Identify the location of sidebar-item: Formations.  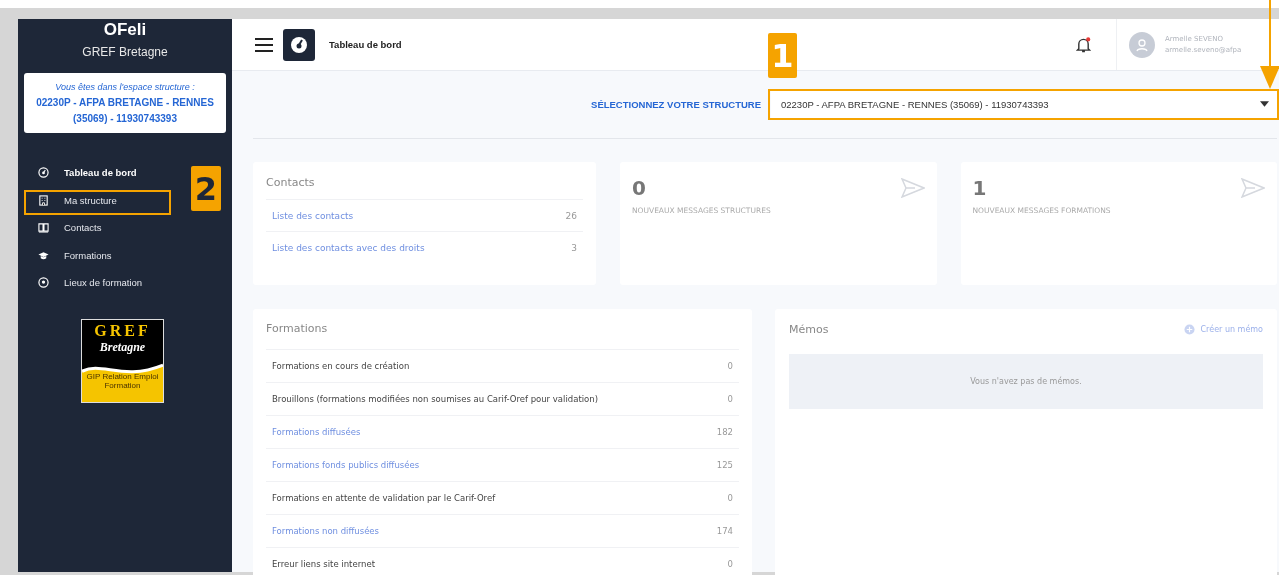
(67, 255).